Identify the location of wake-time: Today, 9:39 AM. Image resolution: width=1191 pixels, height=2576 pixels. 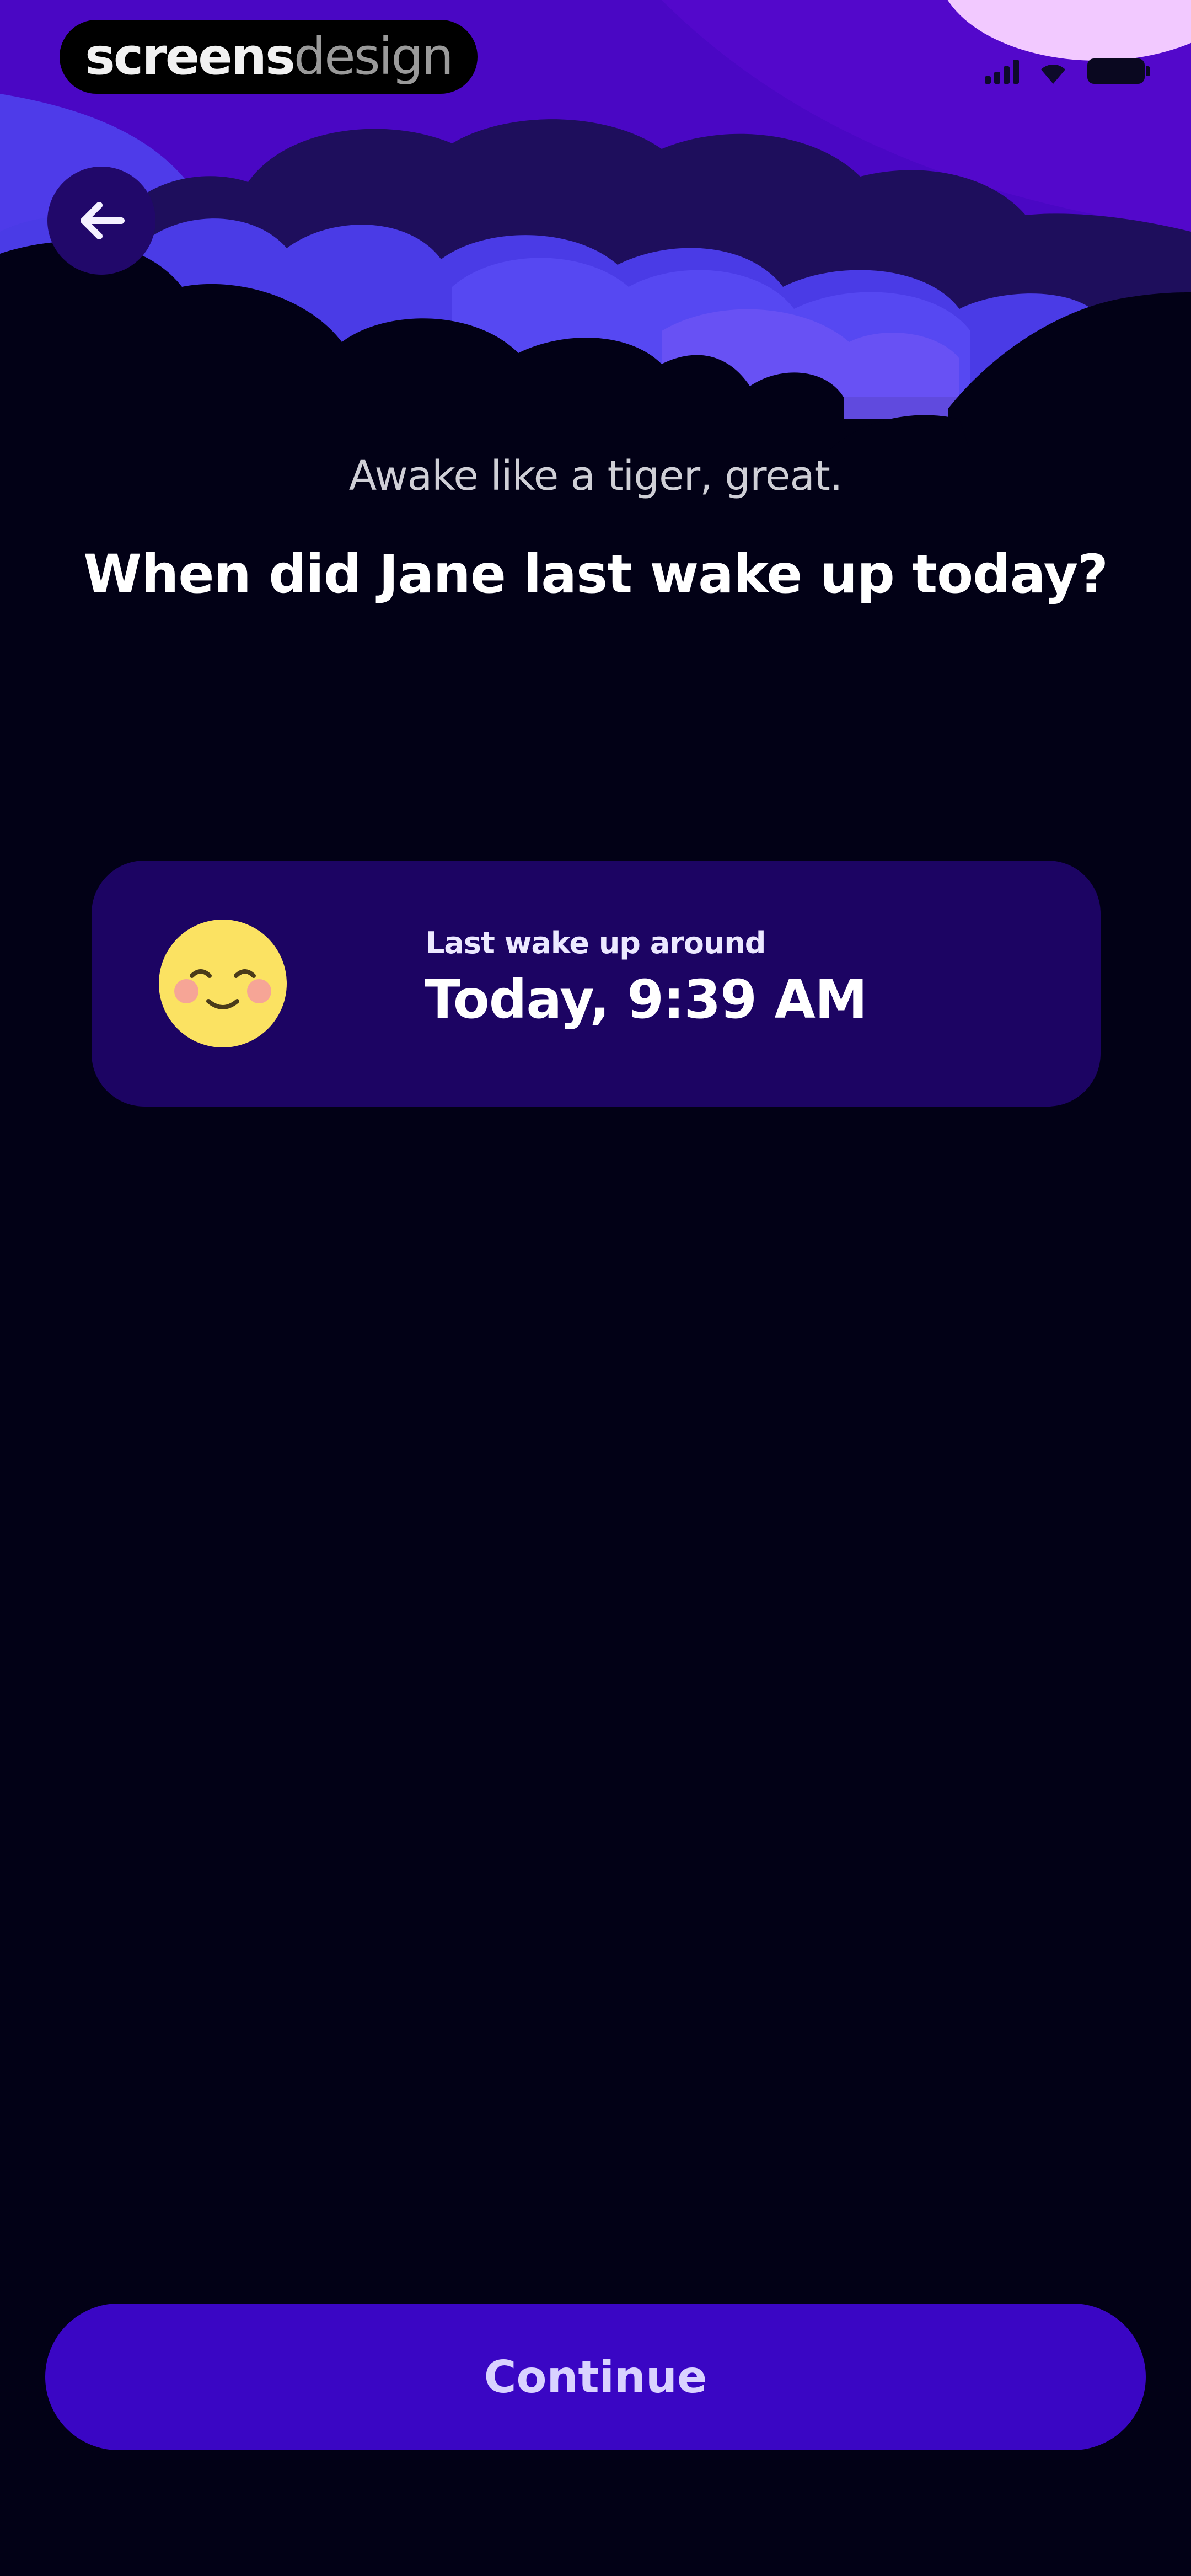
(646, 999).